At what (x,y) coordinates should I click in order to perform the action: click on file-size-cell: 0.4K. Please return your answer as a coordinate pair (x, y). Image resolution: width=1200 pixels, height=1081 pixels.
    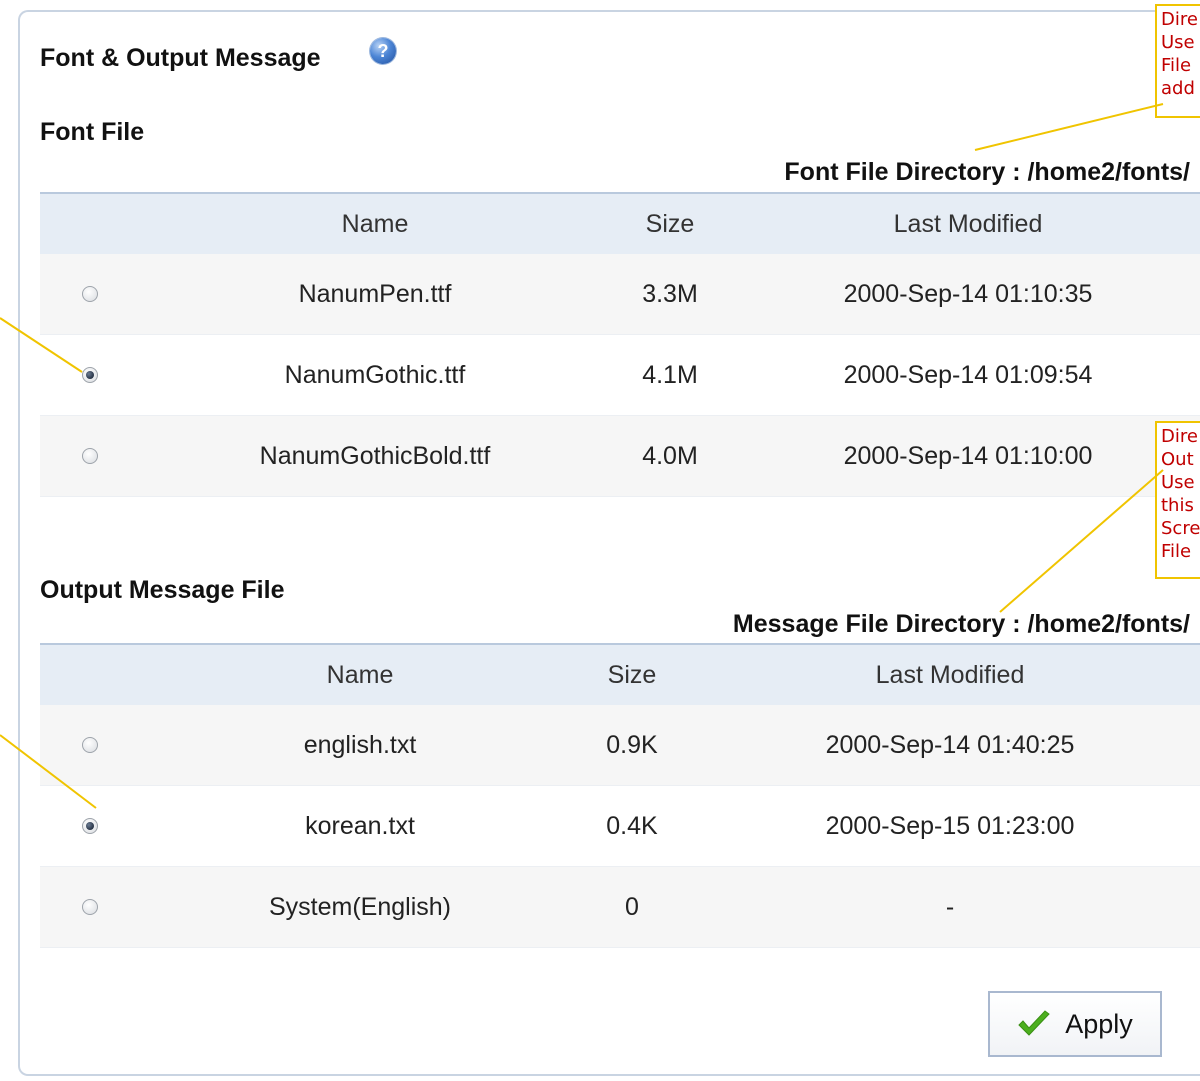
    Looking at the image, I should click on (632, 825).